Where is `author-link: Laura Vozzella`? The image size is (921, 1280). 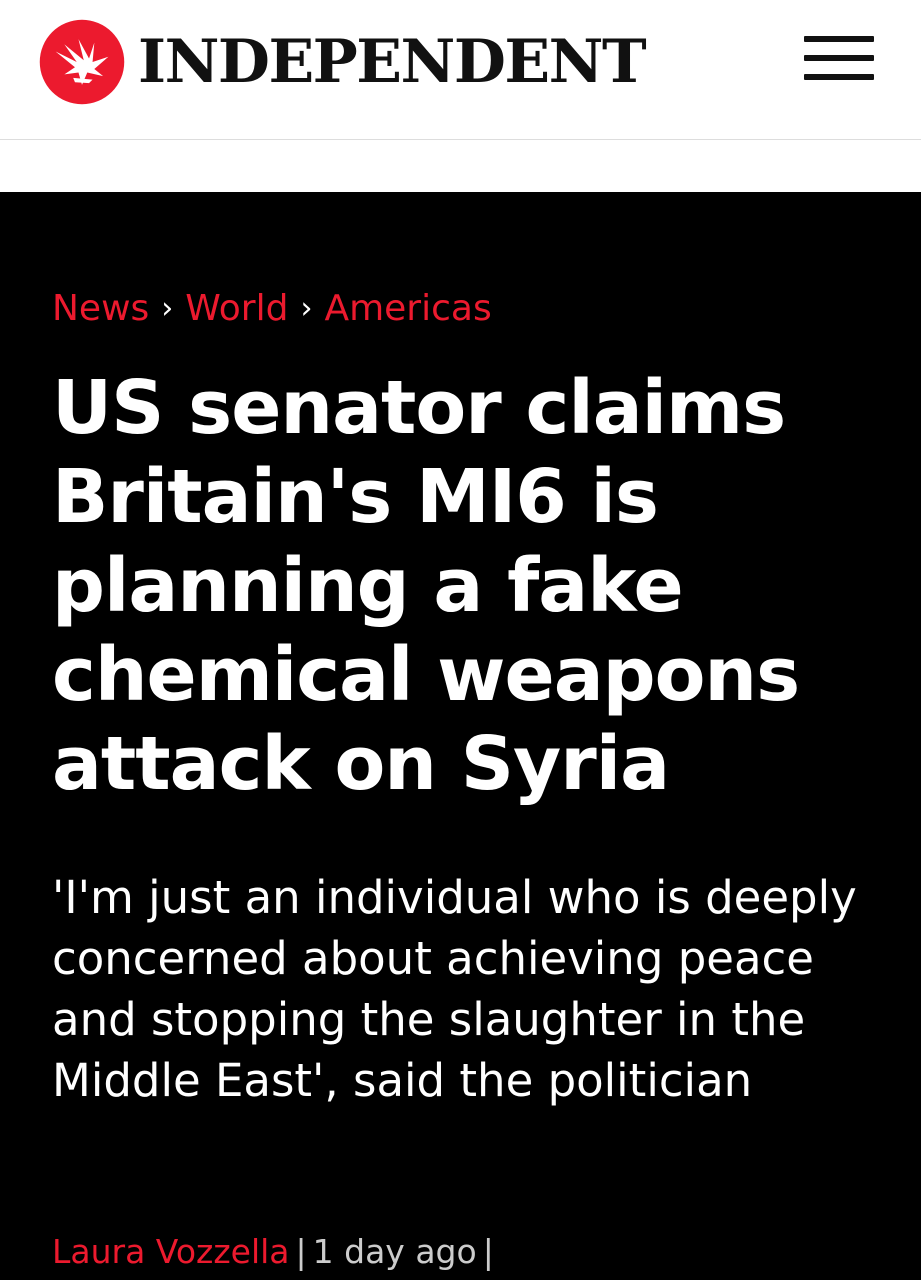 author-link: Laura Vozzella is located at coordinates (171, 1252).